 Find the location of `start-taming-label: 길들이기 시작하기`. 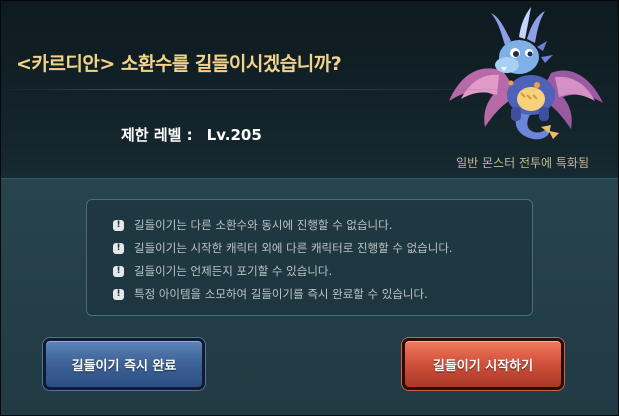

start-taming-label: 길들이기 시작하기 is located at coordinates (483, 366).